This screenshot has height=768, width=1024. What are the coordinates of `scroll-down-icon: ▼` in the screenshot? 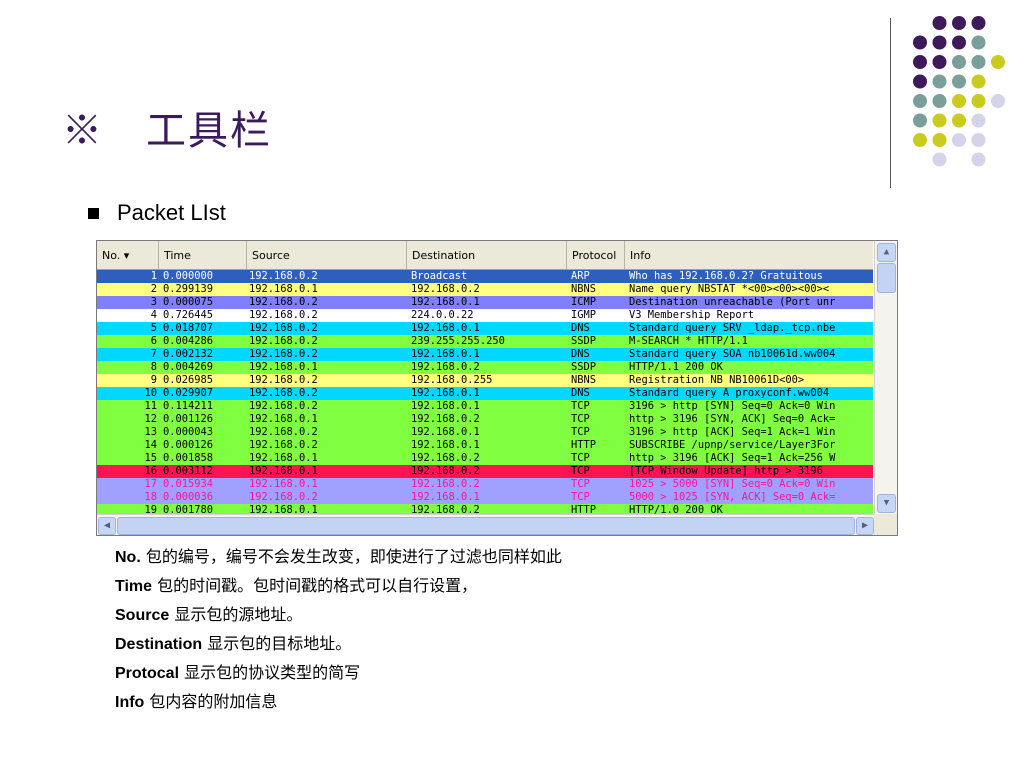 It's located at (886, 503).